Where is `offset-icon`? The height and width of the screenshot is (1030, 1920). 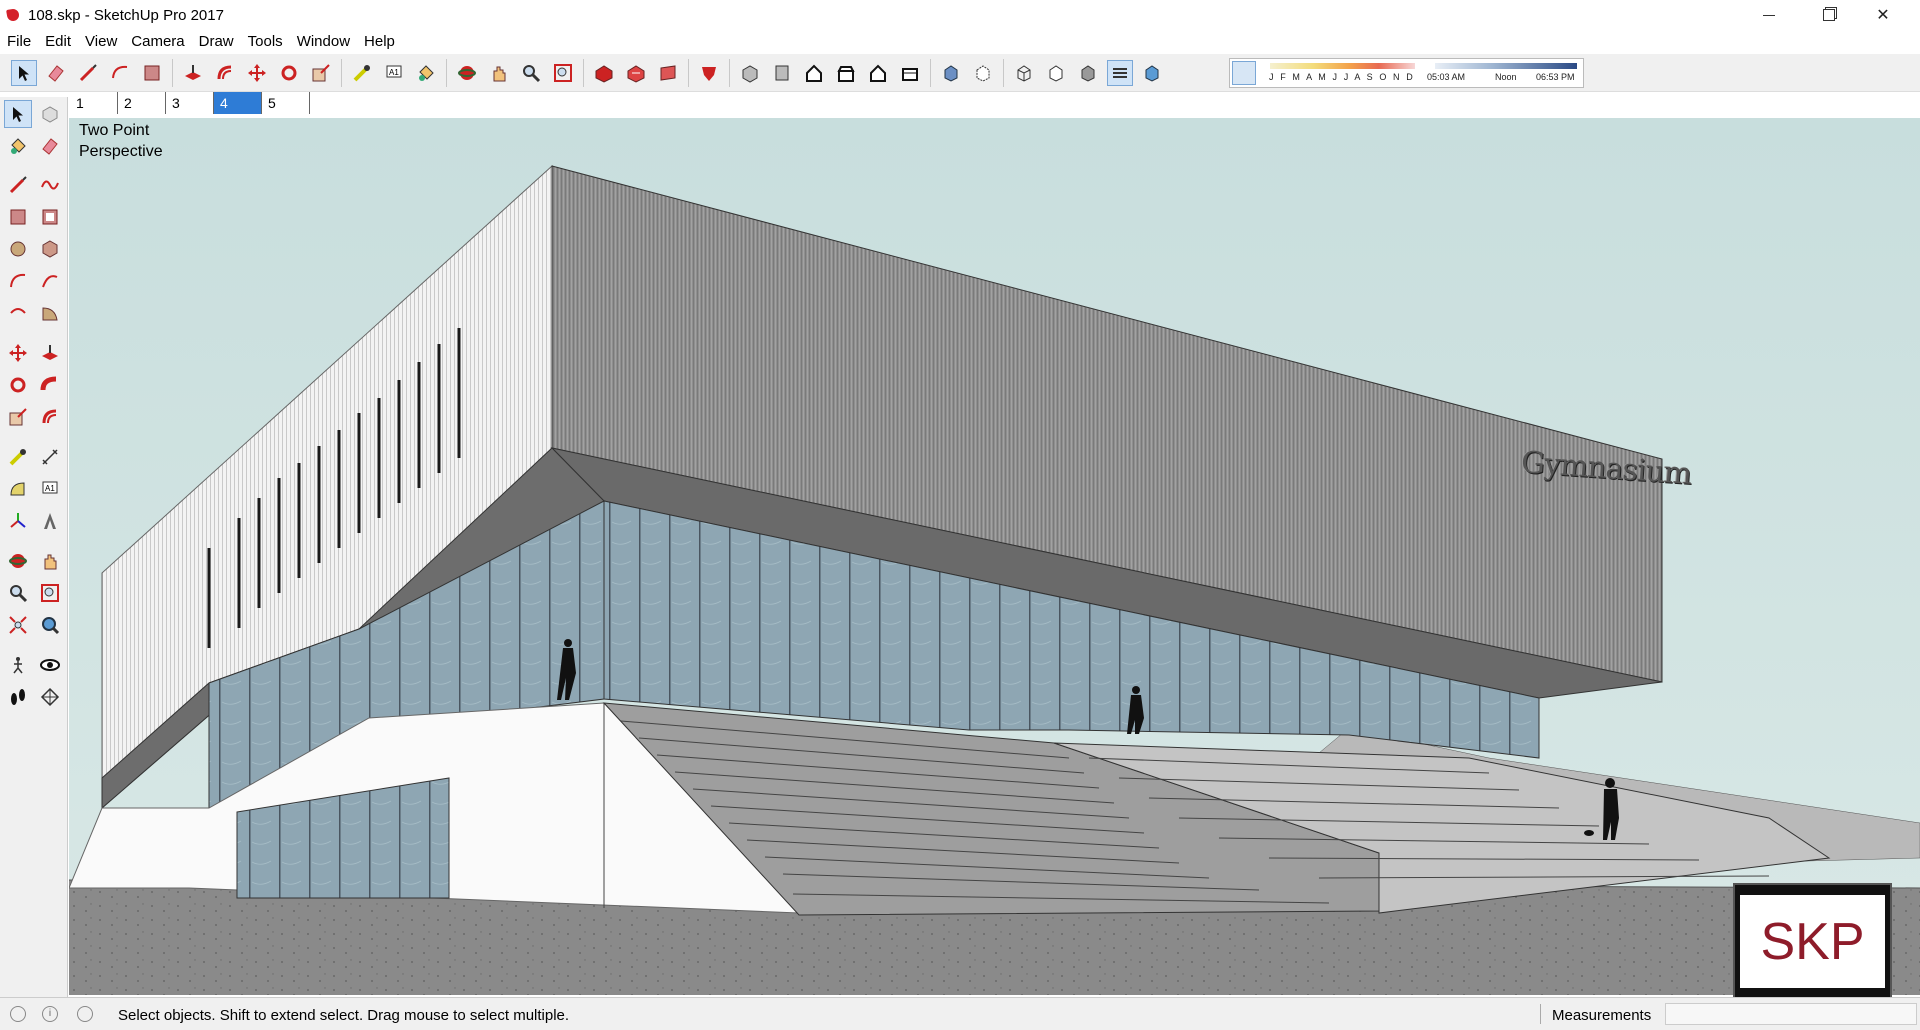 offset-icon is located at coordinates (50, 417).